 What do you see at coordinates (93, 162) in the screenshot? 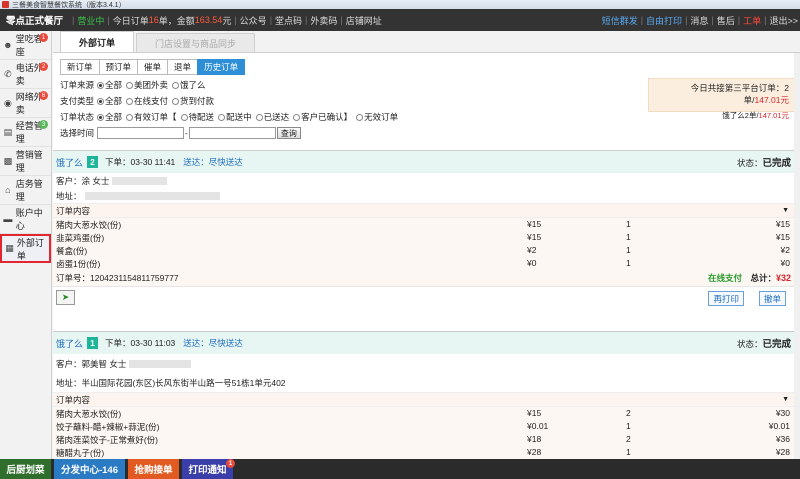
I see `order-seq-badge: 2` at bounding box center [93, 162].